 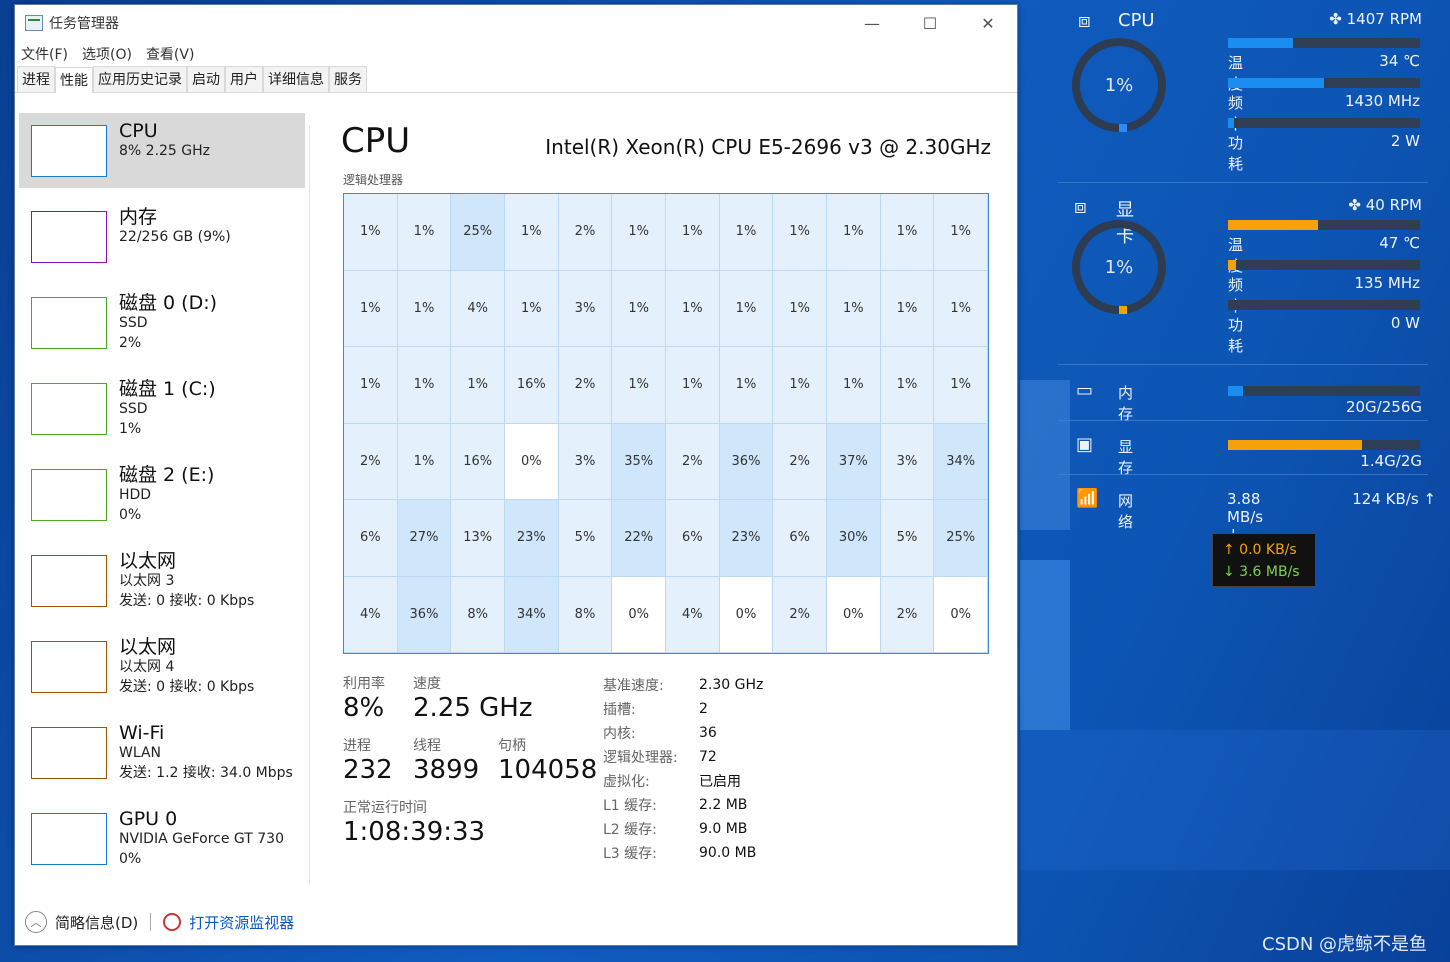 What do you see at coordinates (728, 853) in the screenshot?
I see `spec-value: 90.0 MB` at bounding box center [728, 853].